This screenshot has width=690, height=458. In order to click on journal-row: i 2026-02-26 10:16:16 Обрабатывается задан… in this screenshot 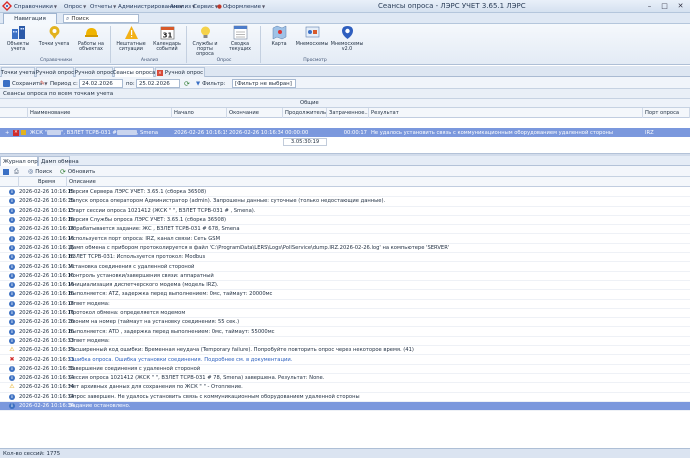, I will do `click(345, 230)`.